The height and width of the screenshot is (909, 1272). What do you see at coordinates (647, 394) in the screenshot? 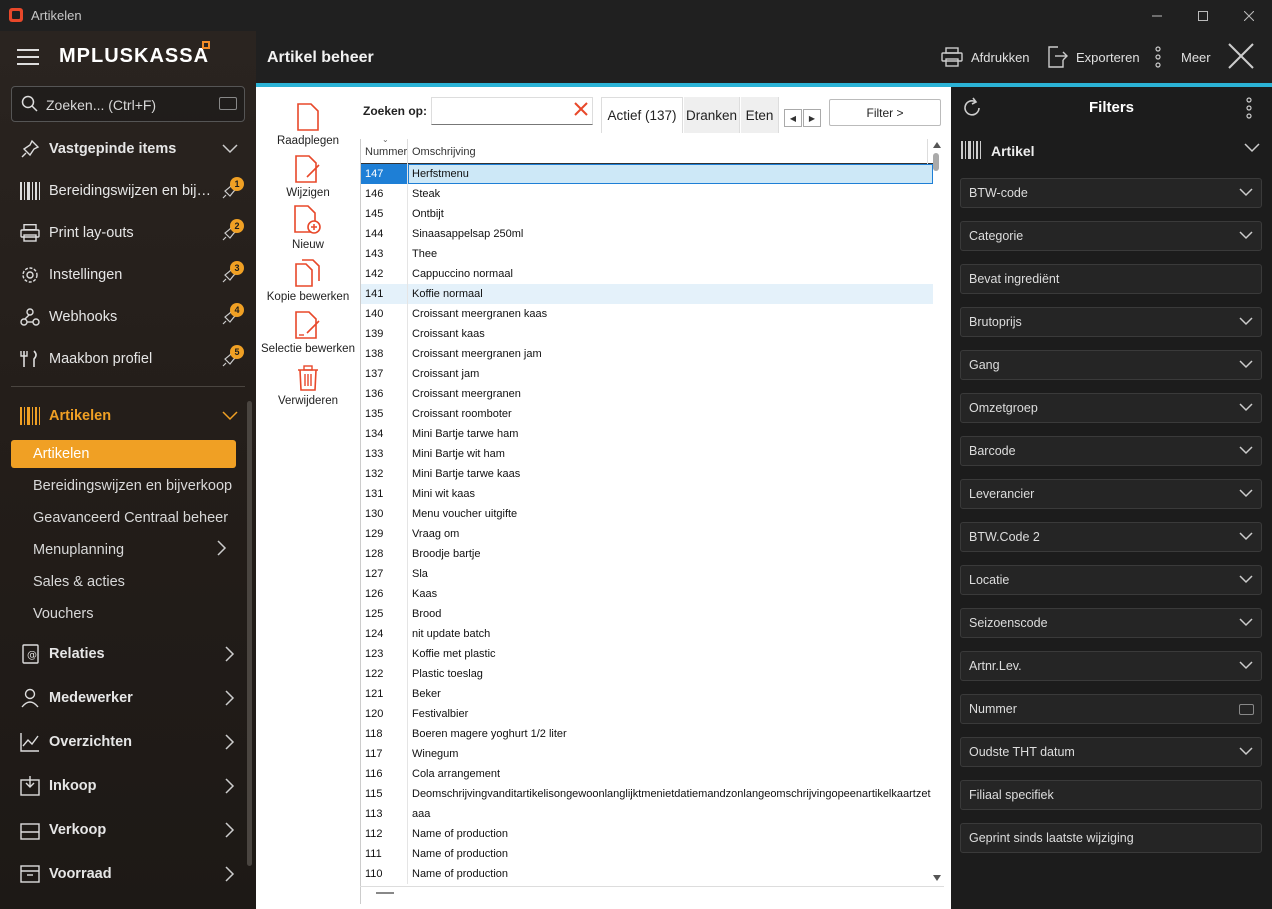
I see `table-row: 136 Croissant meergranen` at bounding box center [647, 394].